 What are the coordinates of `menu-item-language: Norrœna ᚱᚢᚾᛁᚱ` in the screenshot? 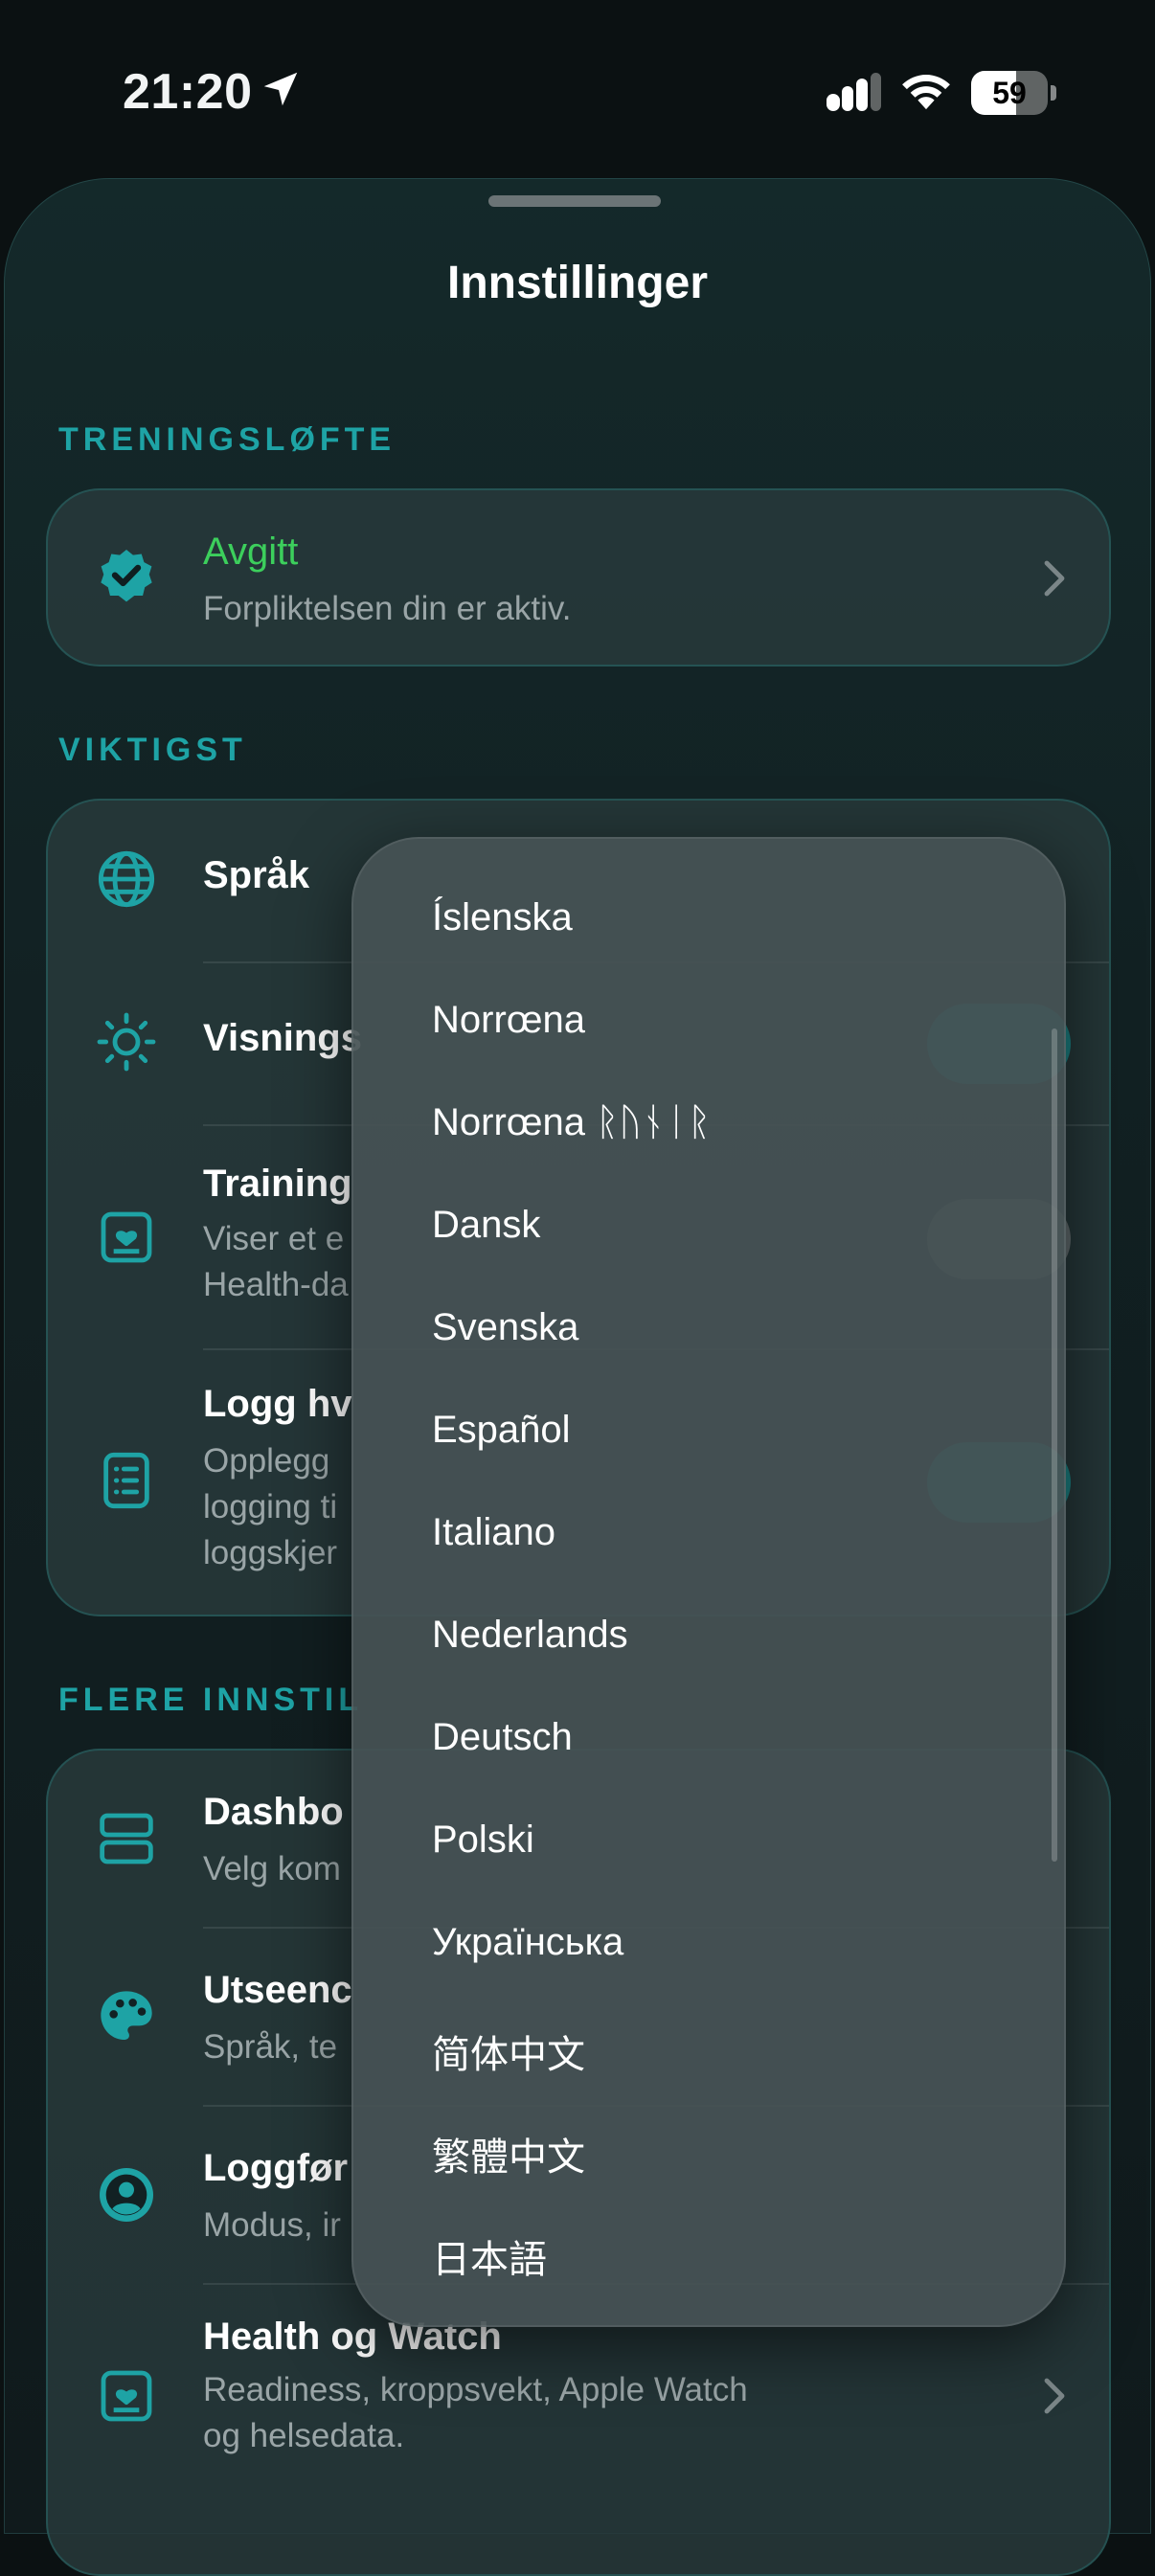 It's located at (571, 1122).